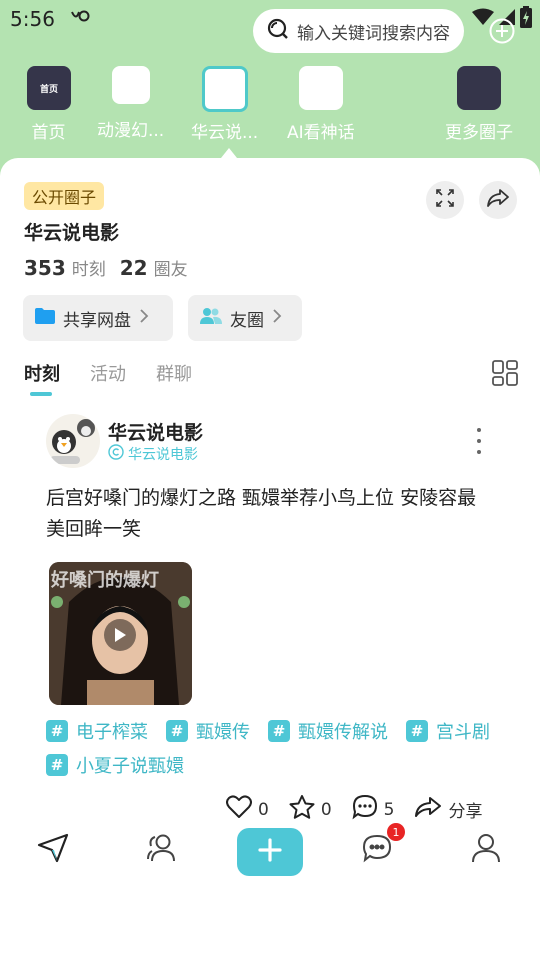 The image size is (540, 960). What do you see at coordinates (365, 809) in the screenshot?
I see `comment-icon` at bounding box center [365, 809].